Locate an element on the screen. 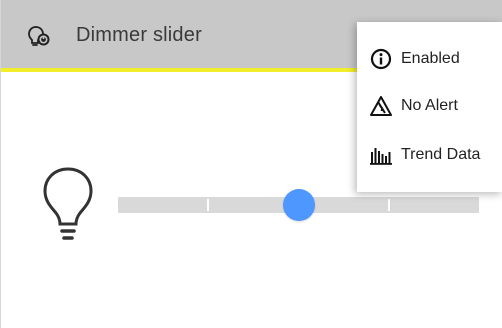 This screenshot has width=502, height=328. card-title: Dimmer slider is located at coordinates (139, 35).